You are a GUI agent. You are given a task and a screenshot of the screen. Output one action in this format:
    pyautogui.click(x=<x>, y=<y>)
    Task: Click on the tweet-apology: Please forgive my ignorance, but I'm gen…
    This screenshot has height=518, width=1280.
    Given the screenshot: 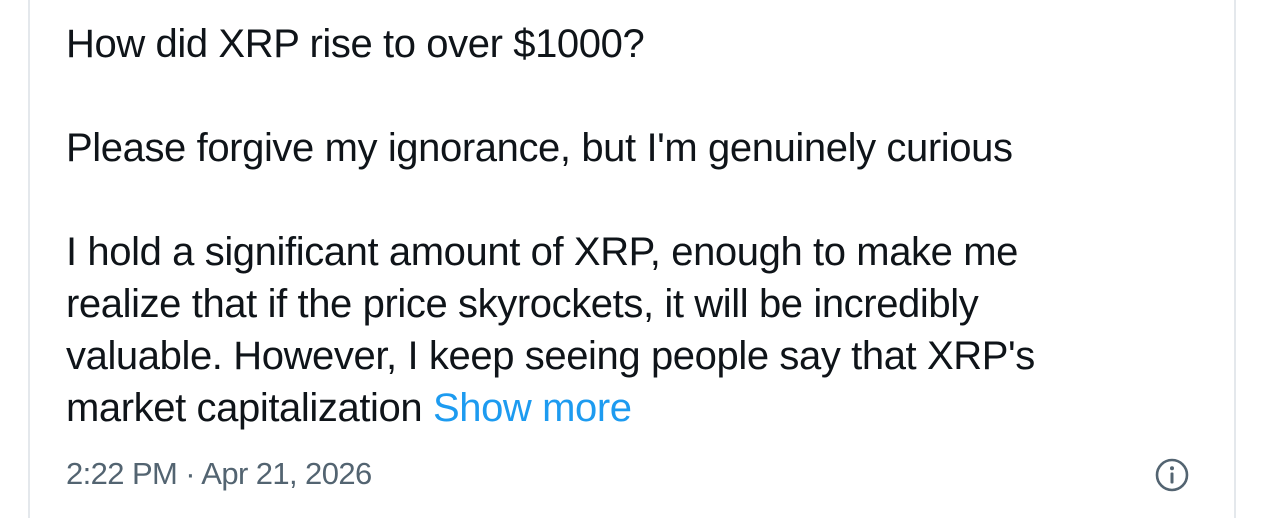 What is the action you would take?
    pyautogui.click(x=539, y=148)
    